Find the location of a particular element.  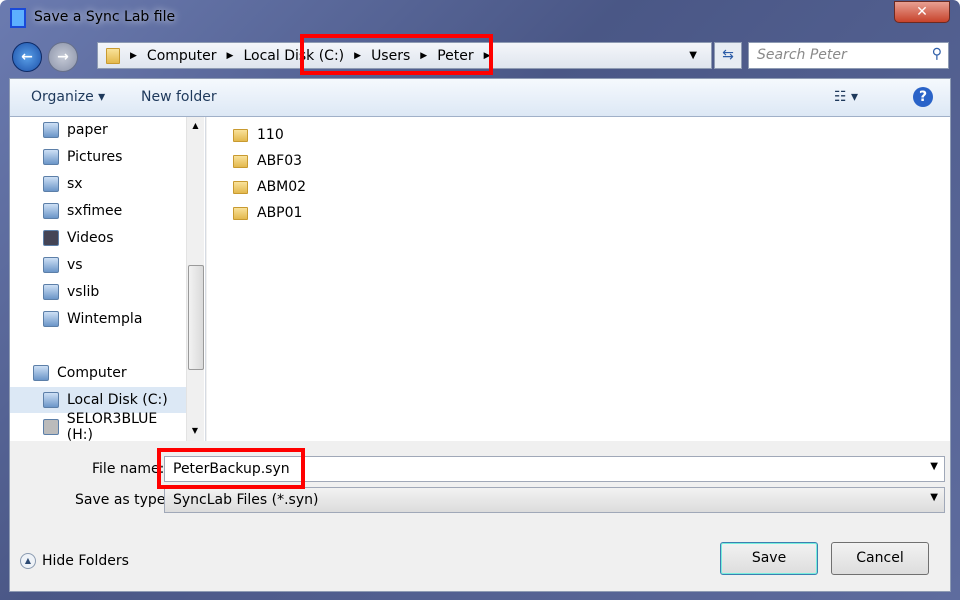

nav-scrollbar: ▲ ▼ is located at coordinates (195, 279).